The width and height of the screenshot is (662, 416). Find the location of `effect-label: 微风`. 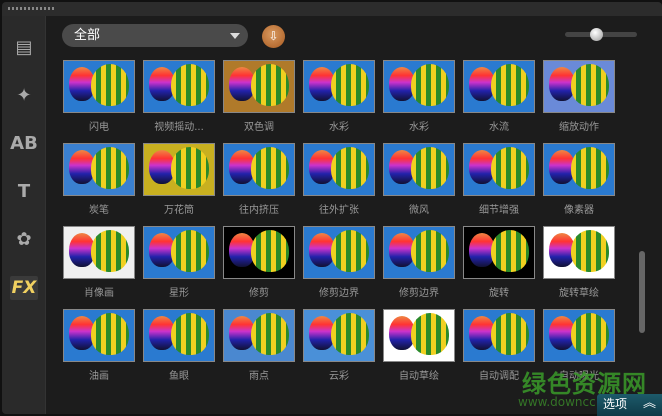

effect-label: 微风 is located at coordinates (419, 210).